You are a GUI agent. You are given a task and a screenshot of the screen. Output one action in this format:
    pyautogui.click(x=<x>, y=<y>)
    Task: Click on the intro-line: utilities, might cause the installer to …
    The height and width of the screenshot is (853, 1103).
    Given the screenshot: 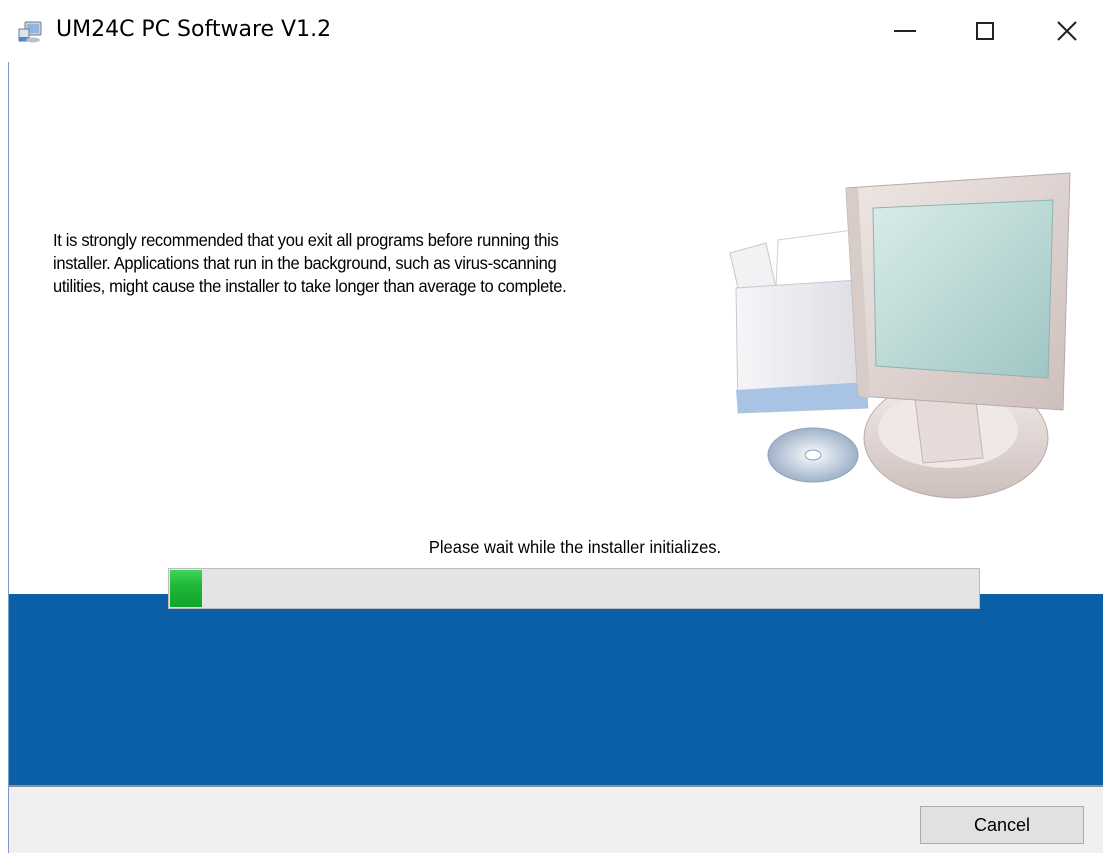 What is the action you would take?
    pyautogui.click(x=310, y=286)
    